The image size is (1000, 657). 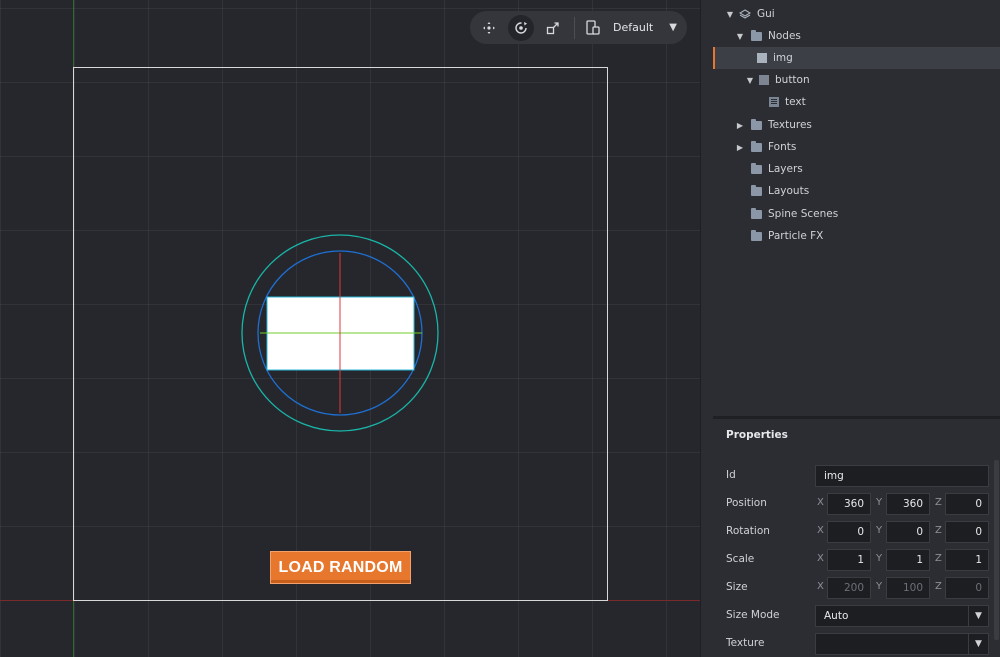 I want to click on position-label: Position, so click(x=746, y=503).